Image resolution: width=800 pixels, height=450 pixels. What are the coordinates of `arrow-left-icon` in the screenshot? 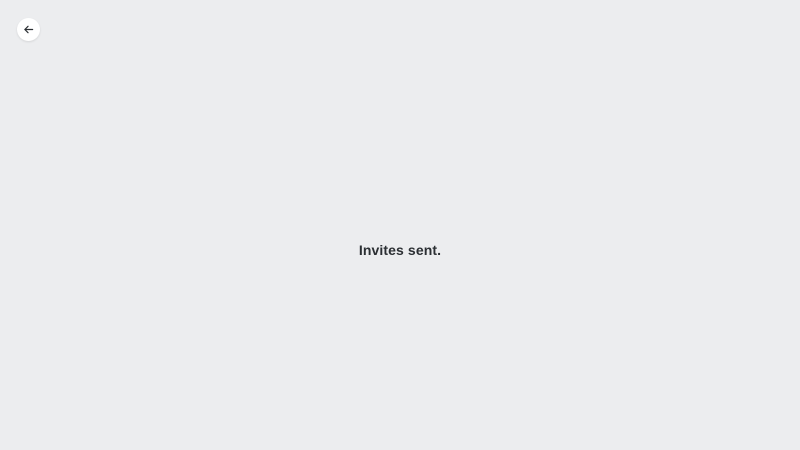 It's located at (28, 29).